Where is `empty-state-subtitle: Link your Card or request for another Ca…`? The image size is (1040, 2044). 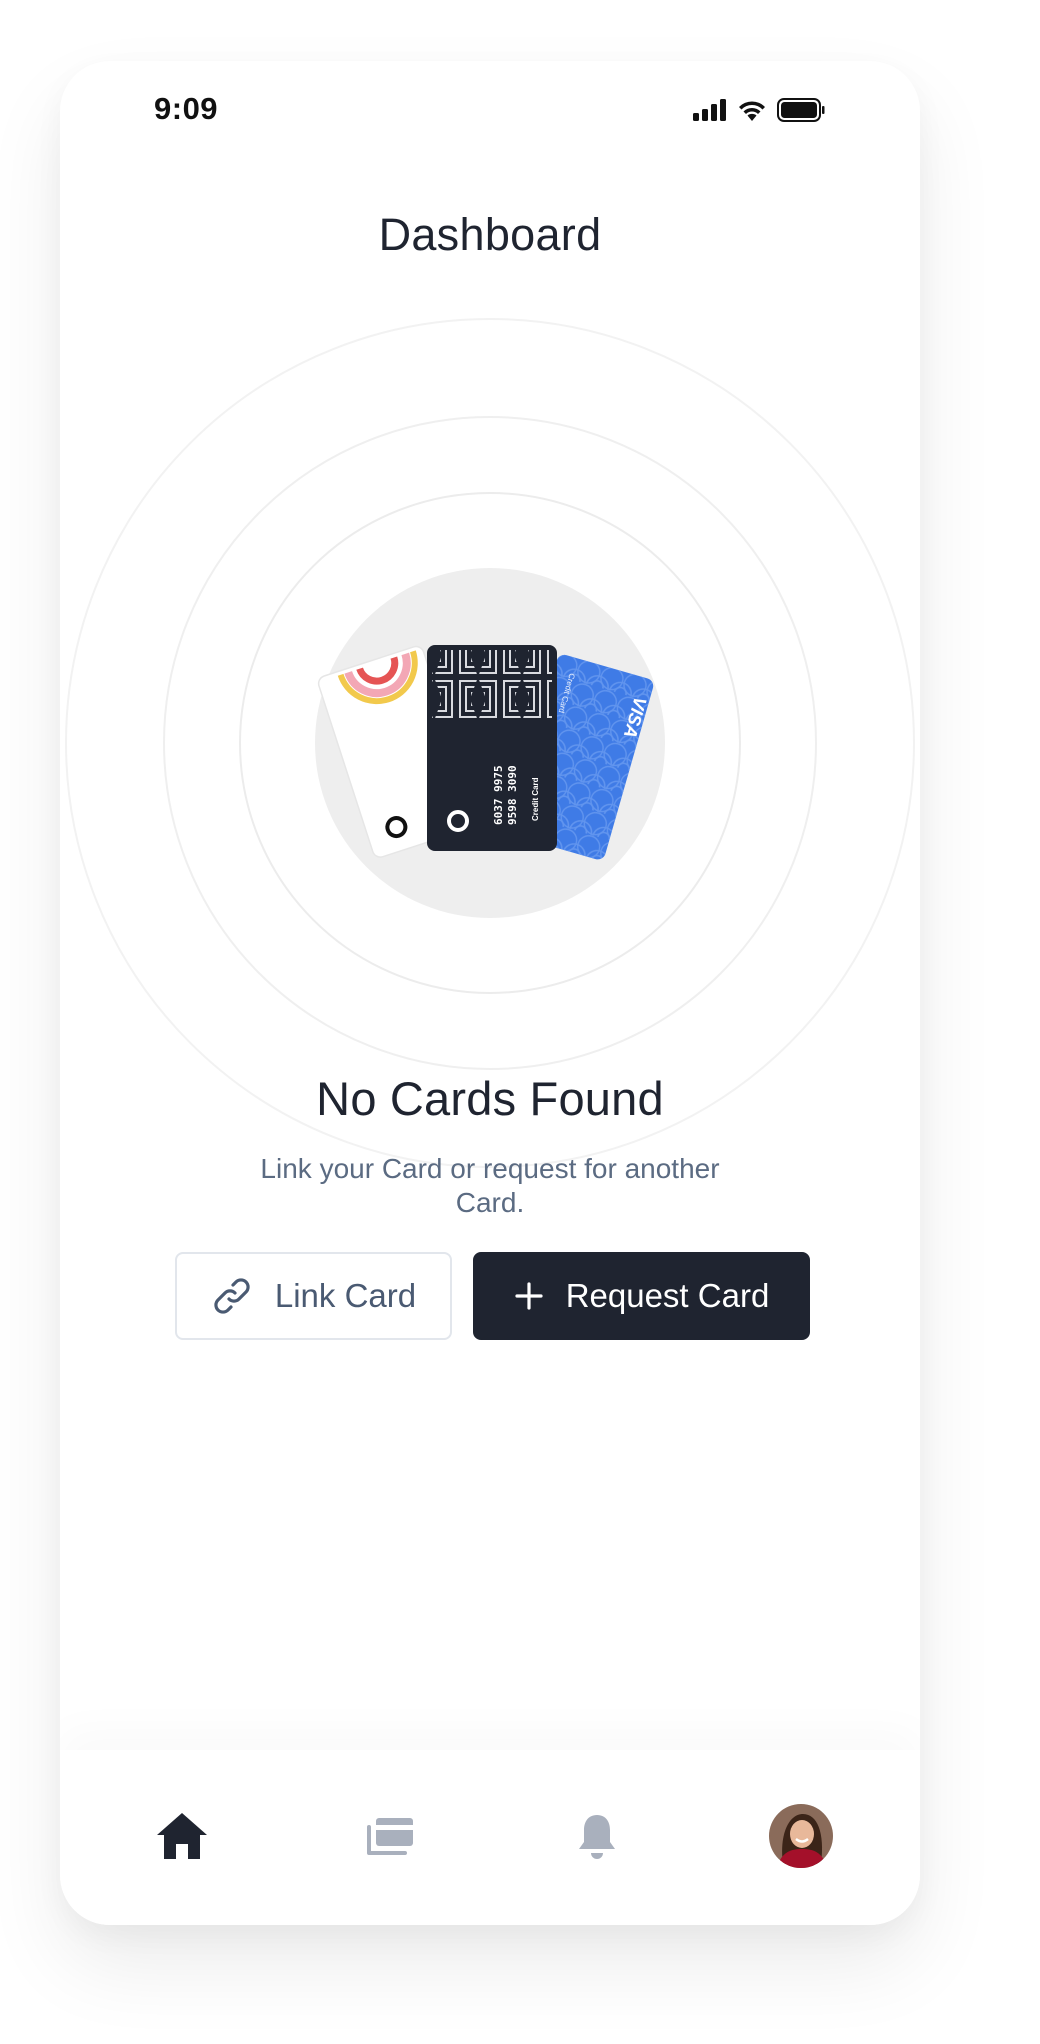
empty-state-subtitle: Link your Card or request for another Ca… is located at coordinates (490, 1185).